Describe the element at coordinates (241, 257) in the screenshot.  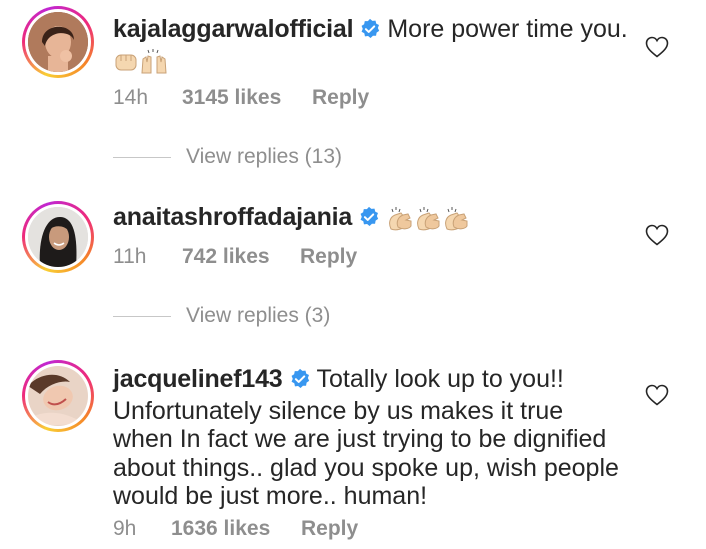
I see `comment-likes: 742 likes` at that location.